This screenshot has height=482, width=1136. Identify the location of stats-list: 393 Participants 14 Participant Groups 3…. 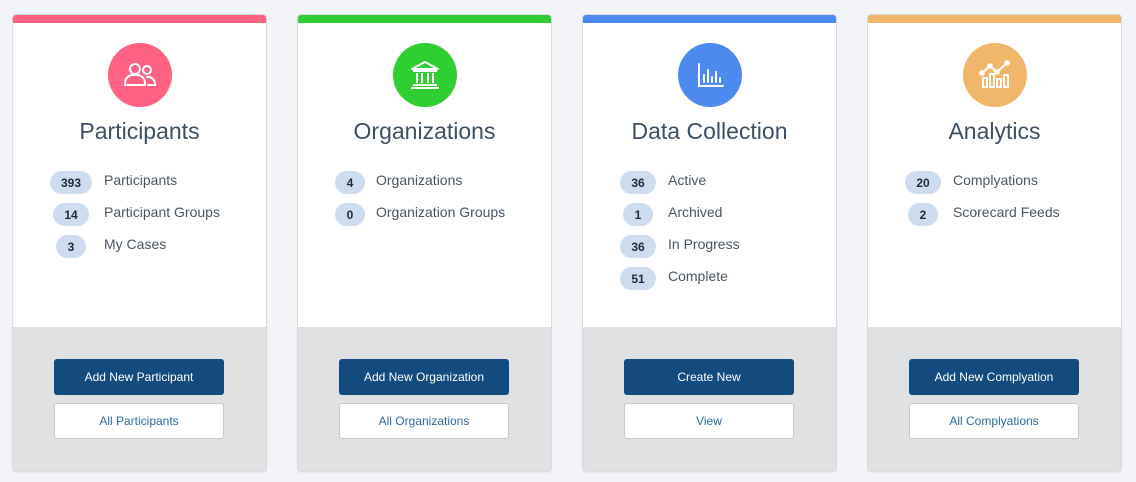
(139, 217).